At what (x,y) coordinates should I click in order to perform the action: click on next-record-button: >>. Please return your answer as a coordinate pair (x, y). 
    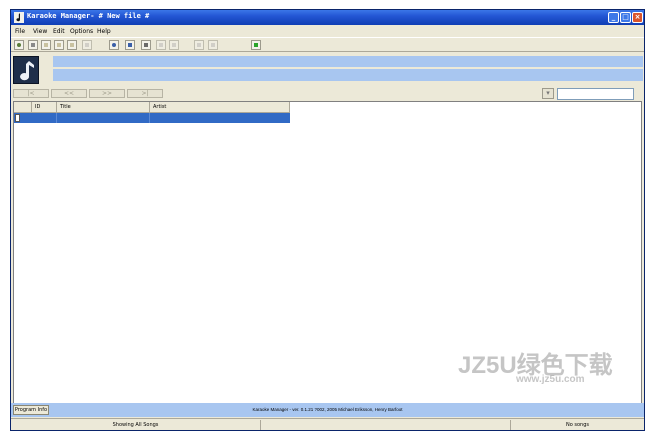
    Looking at the image, I should click on (107, 93).